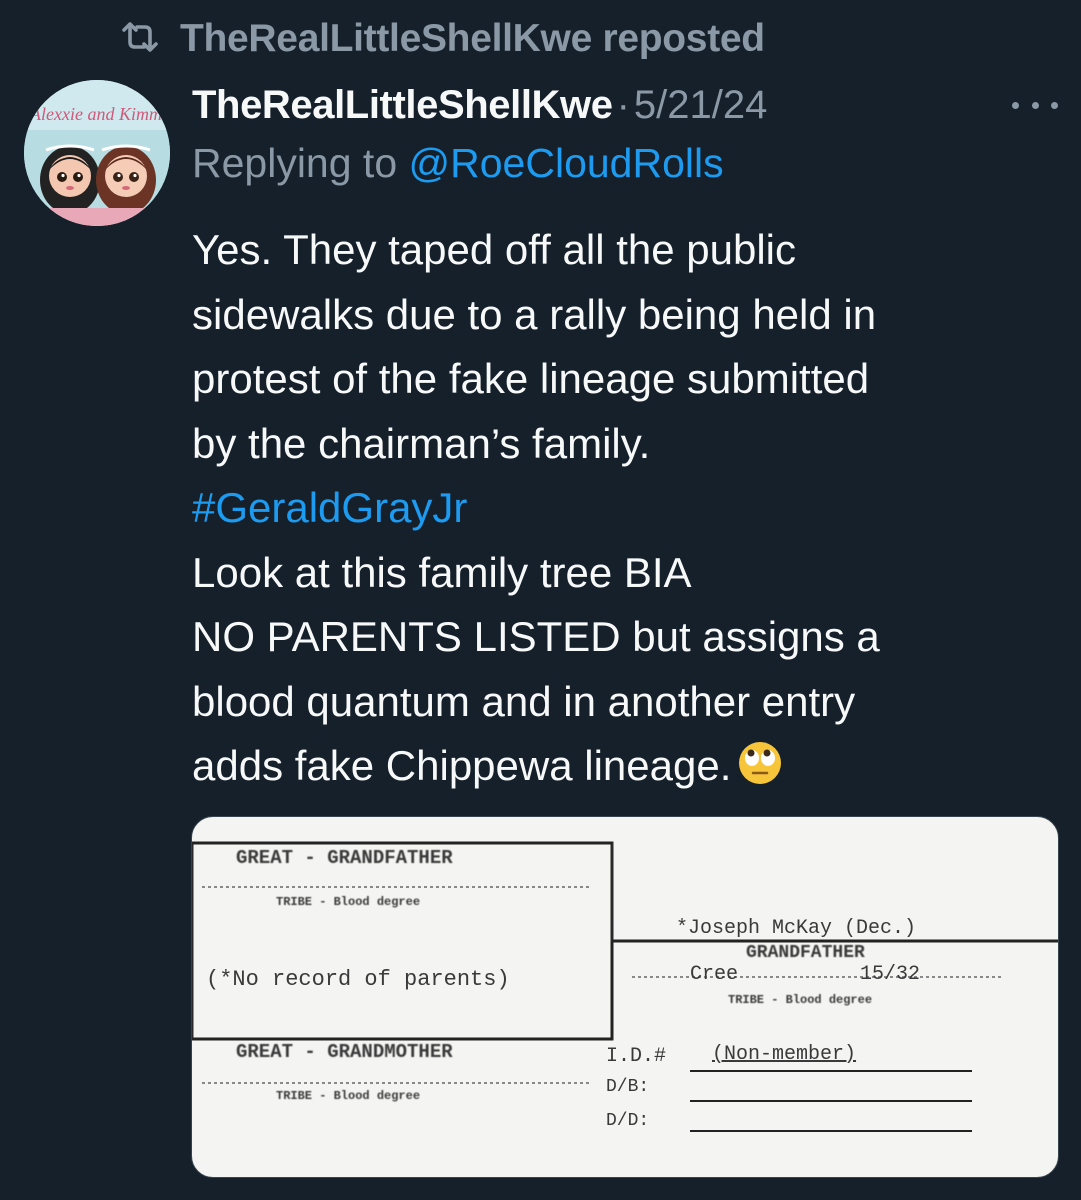  I want to click on face-with-rolling-eyes-emoji, so click(760, 772).